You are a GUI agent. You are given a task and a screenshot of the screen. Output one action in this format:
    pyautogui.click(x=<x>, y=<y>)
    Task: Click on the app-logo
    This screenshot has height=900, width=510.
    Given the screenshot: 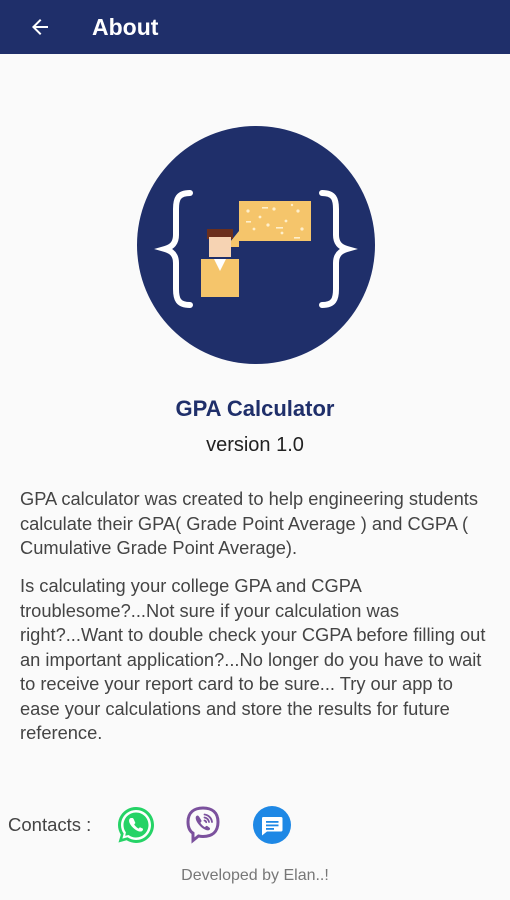 What is the action you would take?
    pyautogui.click(x=256, y=245)
    